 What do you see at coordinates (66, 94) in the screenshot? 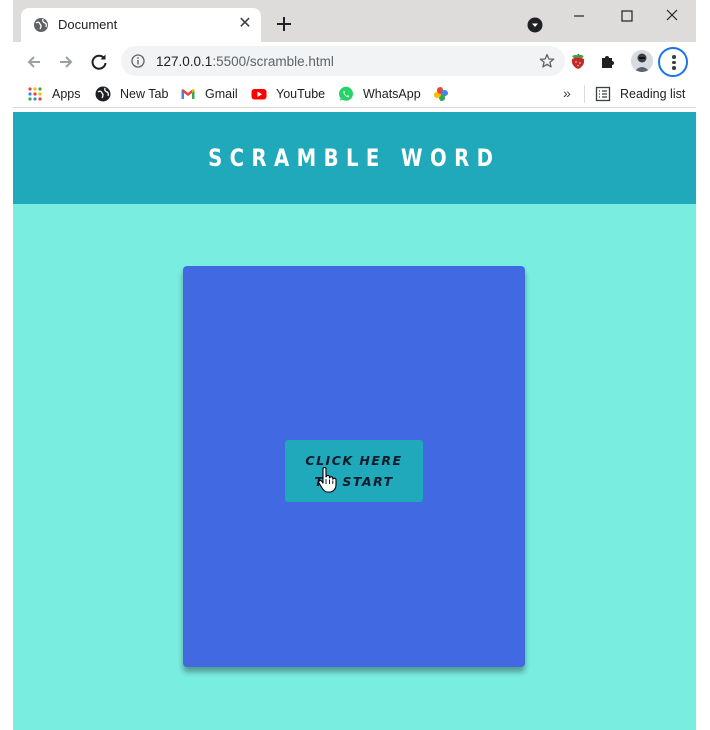
I see `bookmark-label: Apps` at bounding box center [66, 94].